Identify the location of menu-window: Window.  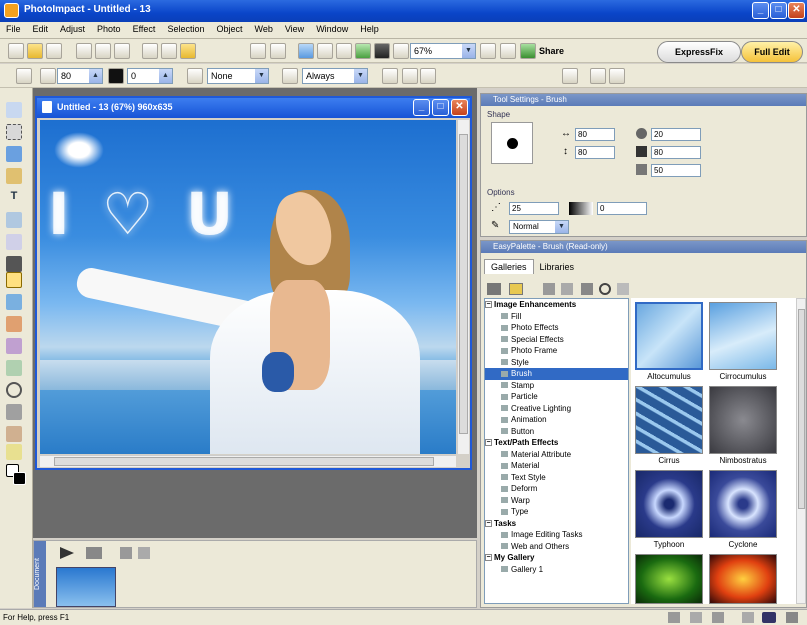
(332, 29).